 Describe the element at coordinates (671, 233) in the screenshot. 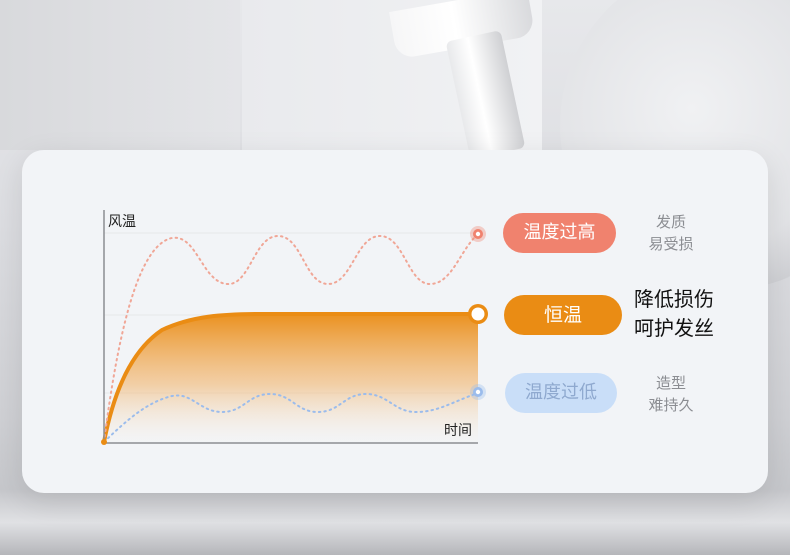

I see `high-temp-description: 发质 易受损` at that location.